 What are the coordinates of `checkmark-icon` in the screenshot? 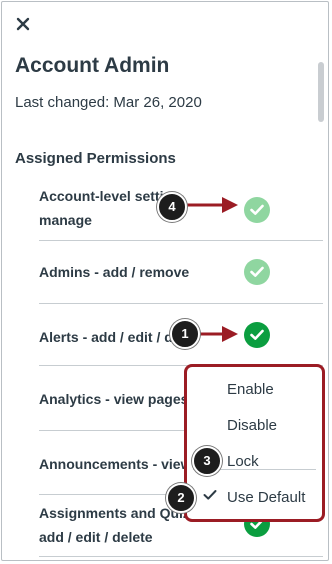 It's located at (210, 495).